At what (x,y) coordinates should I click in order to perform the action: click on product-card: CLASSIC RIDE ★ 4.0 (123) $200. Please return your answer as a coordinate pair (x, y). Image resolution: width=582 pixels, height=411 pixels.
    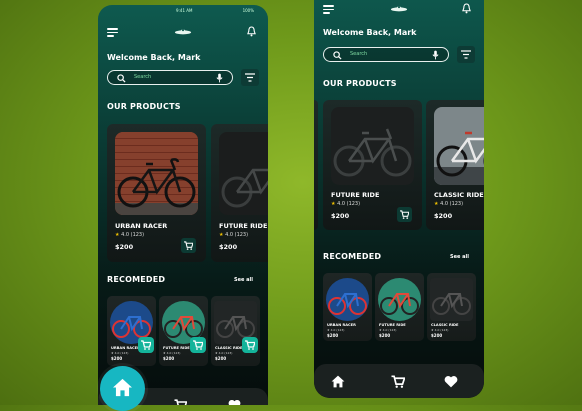
    Looking at the image, I should click on (455, 165).